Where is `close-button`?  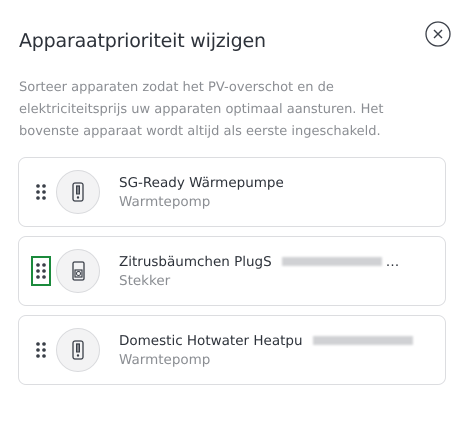 close-button is located at coordinates (438, 34).